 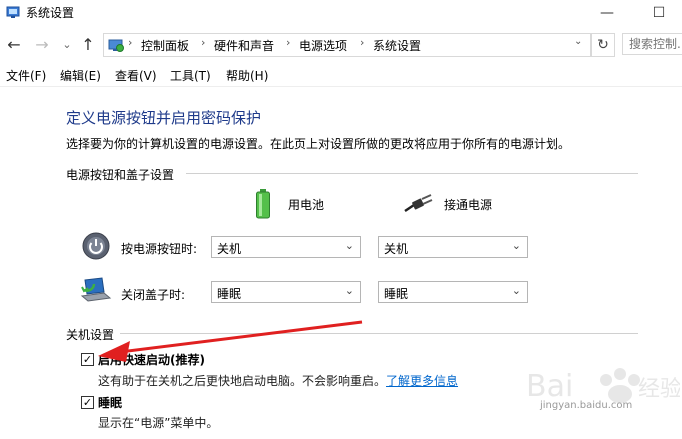 What do you see at coordinates (230, 341) in the screenshot?
I see `annotation-arrow-icon` at bounding box center [230, 341].